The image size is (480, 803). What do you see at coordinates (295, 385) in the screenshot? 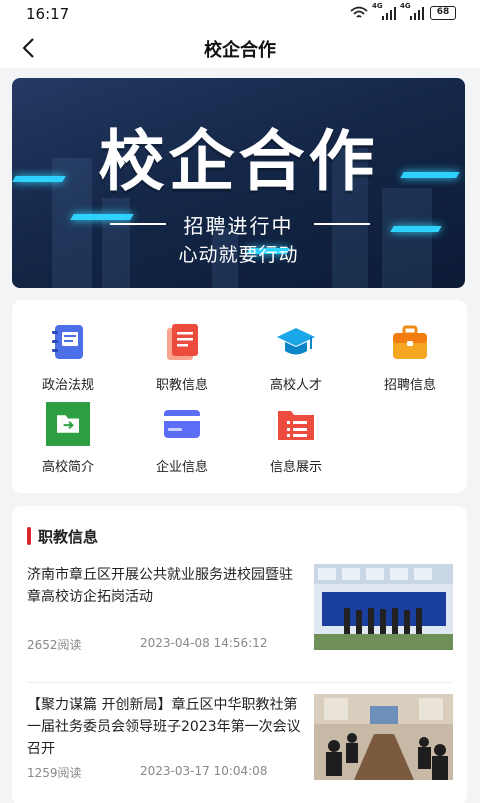
I see `menu-label: 高校人才` at bounding box center [295, 385].